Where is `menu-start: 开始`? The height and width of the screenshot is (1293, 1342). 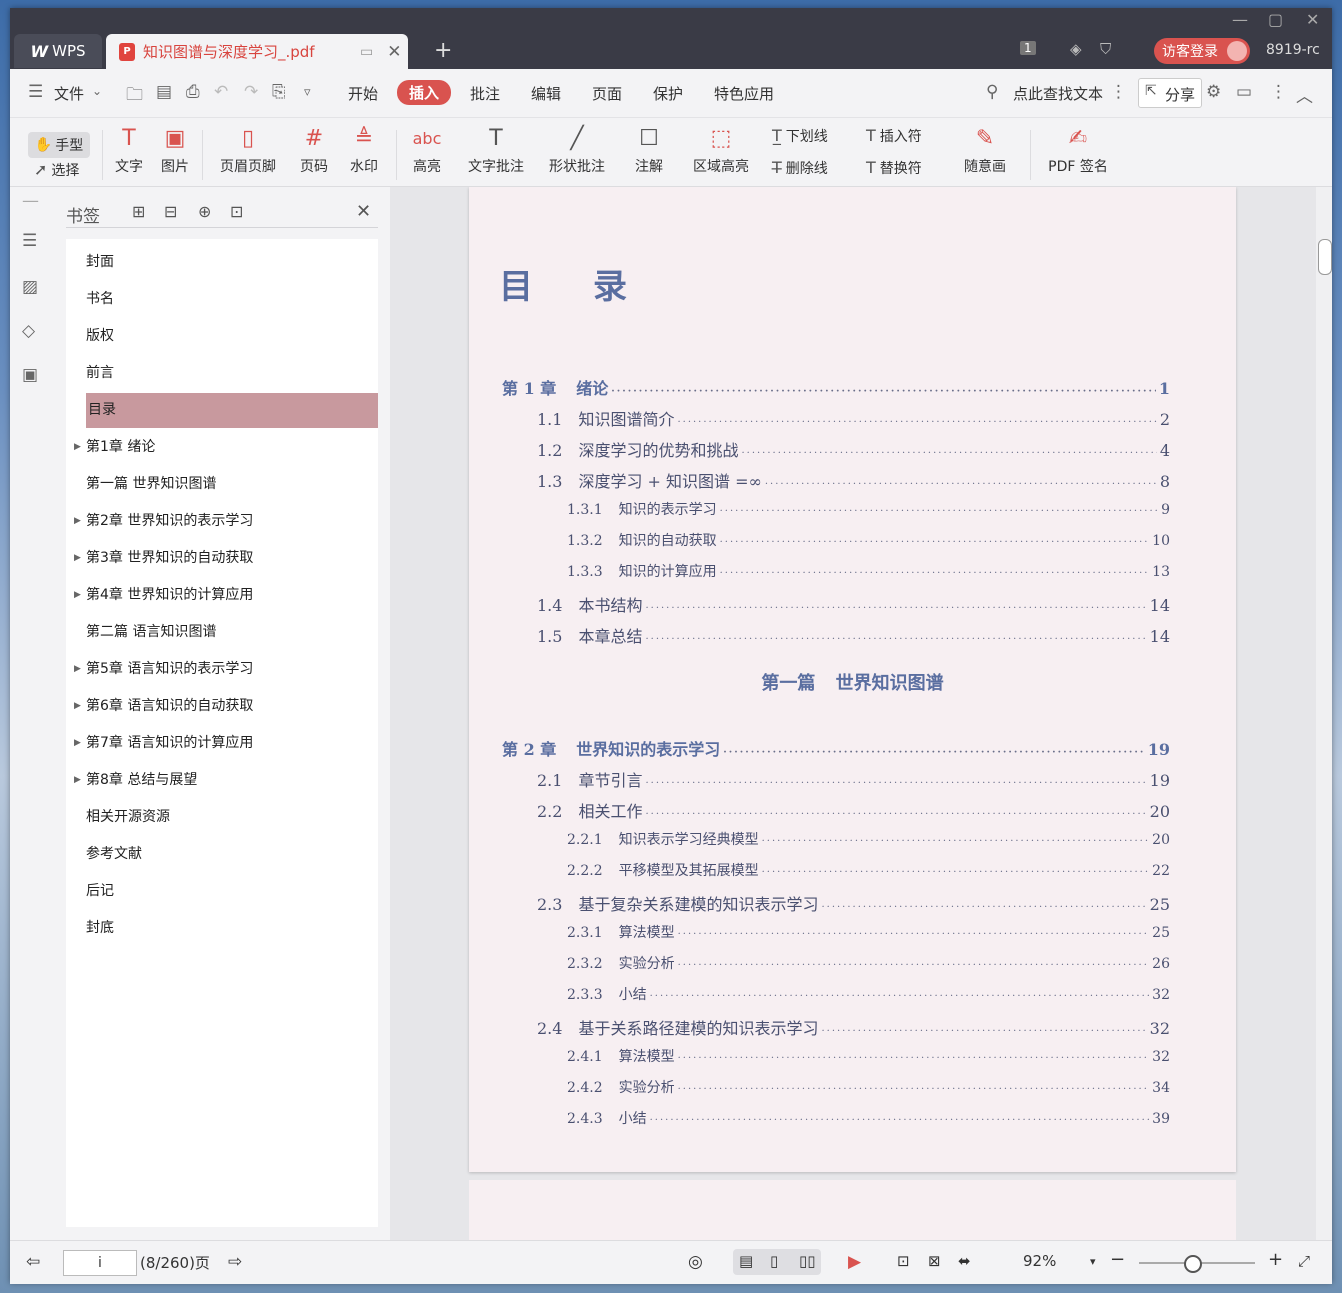 menu-start: 开始 is located at coordinates (363, 93).